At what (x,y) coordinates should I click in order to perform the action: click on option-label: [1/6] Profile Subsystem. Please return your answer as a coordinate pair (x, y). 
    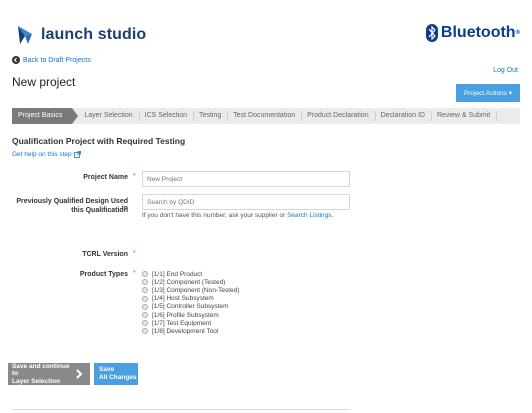
    Looking at the image, I should click on (185, 315).